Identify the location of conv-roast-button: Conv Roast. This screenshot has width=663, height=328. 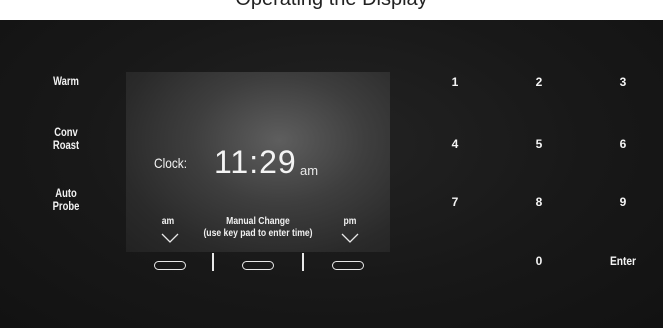
(65, 140).